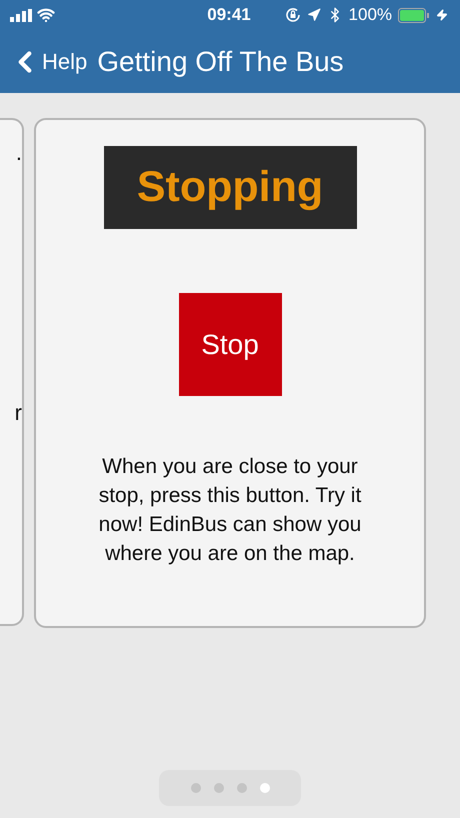 This screenshot has height=818, width=460. I want to click on card-text: r, so click(18, 413).